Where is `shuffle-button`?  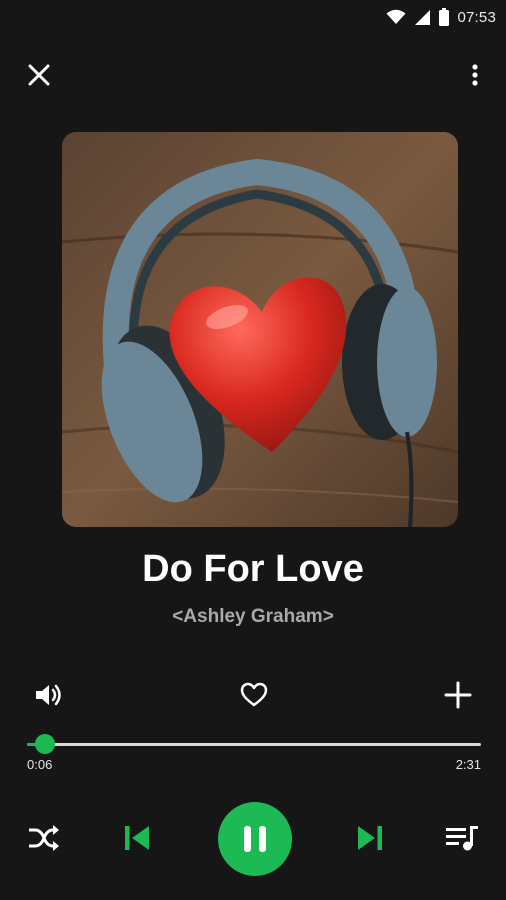 shuffle-button is located at coordinates (44, 838).